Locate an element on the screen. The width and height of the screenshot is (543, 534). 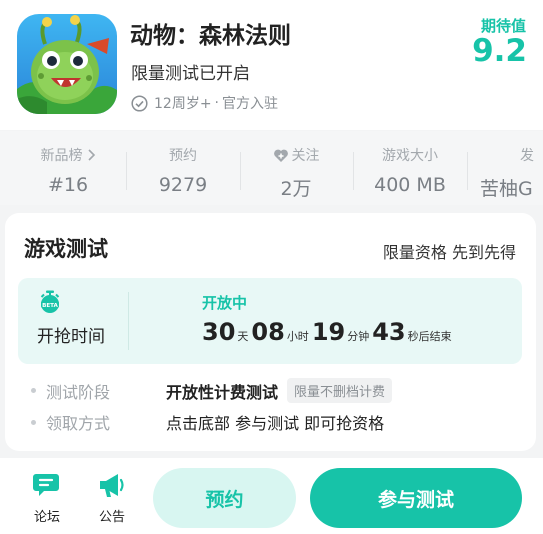
countdown-days: 30 is located at coordinates (219, 332).